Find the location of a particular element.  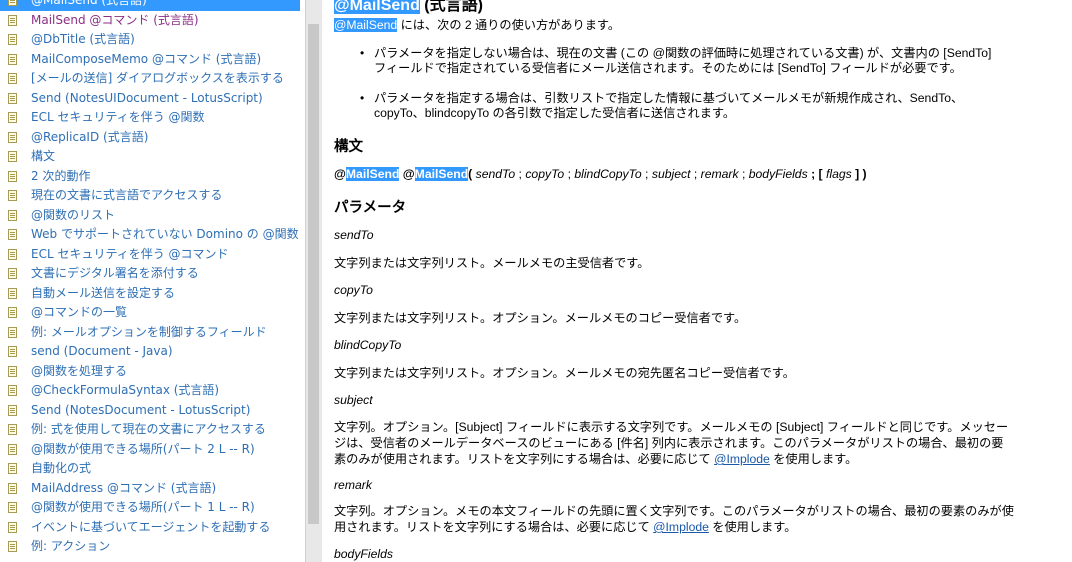

intro-paragraph: @MailSend には、次の 2 通りの使い方があります。 is located at coordinates (477, 25).